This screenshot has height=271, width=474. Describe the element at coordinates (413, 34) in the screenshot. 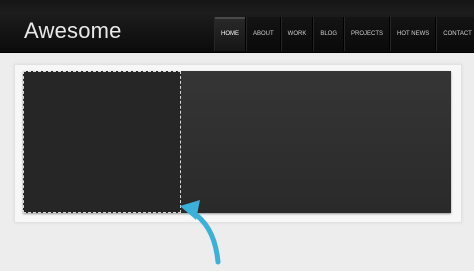

I see `nav-item-hot-news: HOT NEWS` at that location.